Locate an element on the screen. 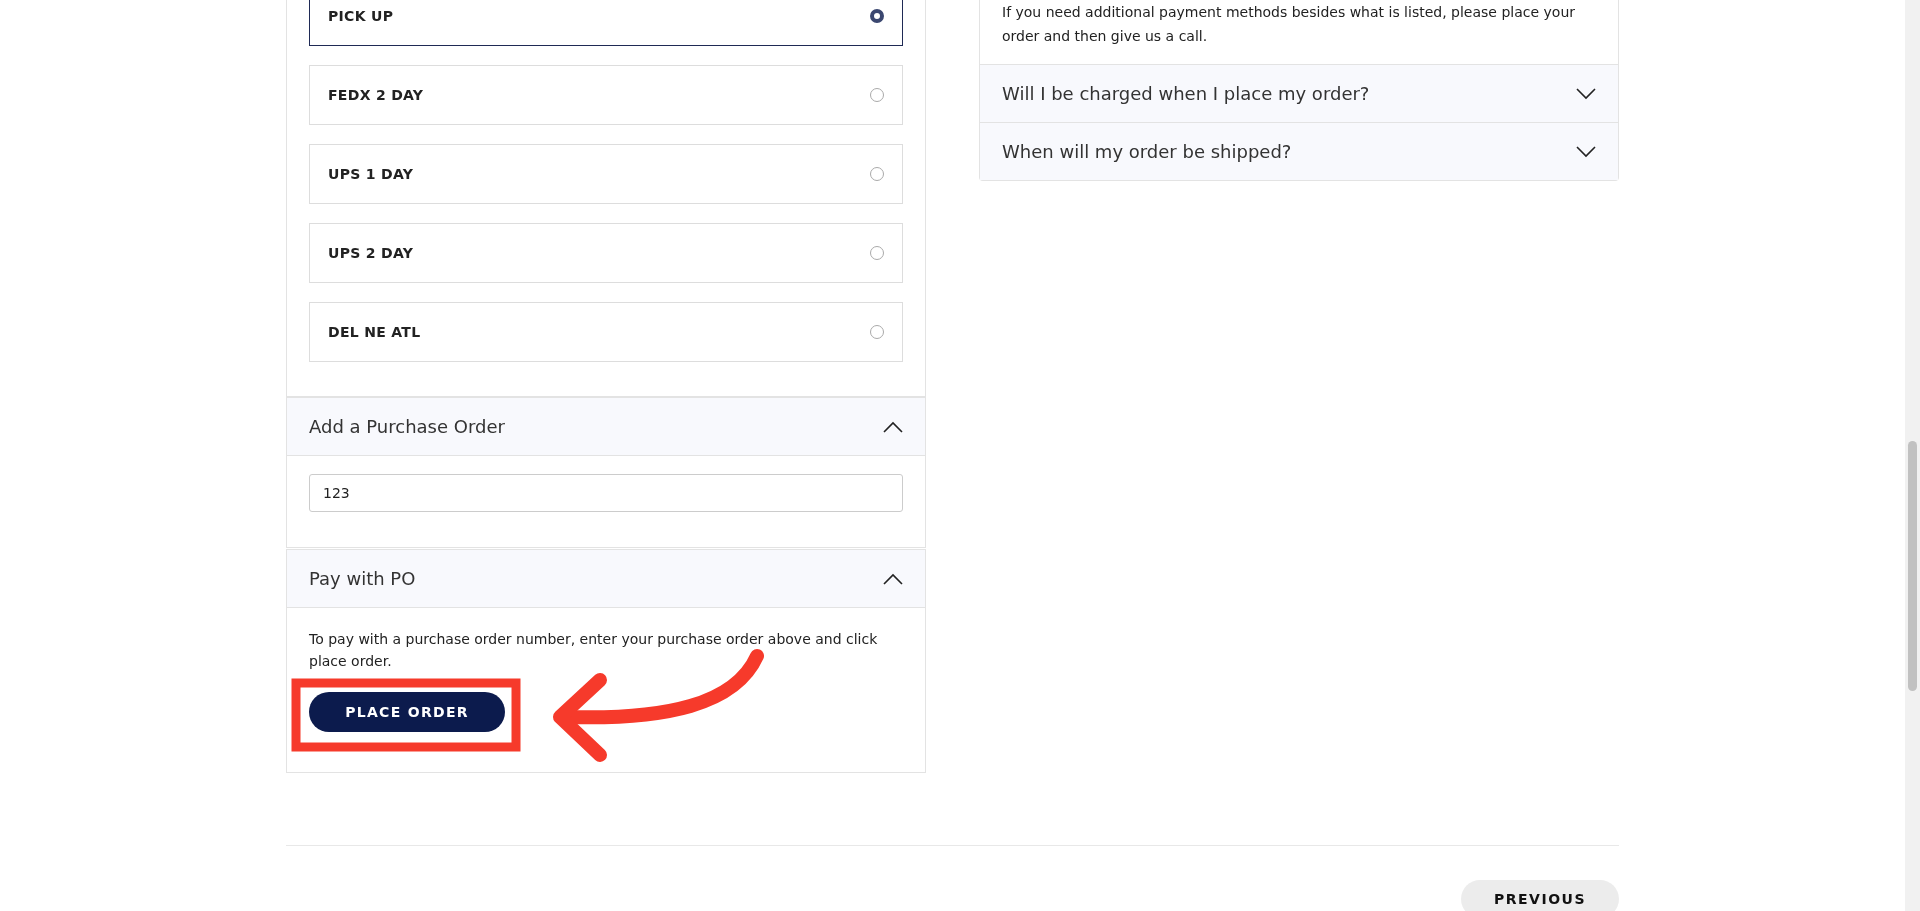 This screenshot has height=911, width=1920. shipping-option: UPS 1 DAY is located at coordinates (606, 174).